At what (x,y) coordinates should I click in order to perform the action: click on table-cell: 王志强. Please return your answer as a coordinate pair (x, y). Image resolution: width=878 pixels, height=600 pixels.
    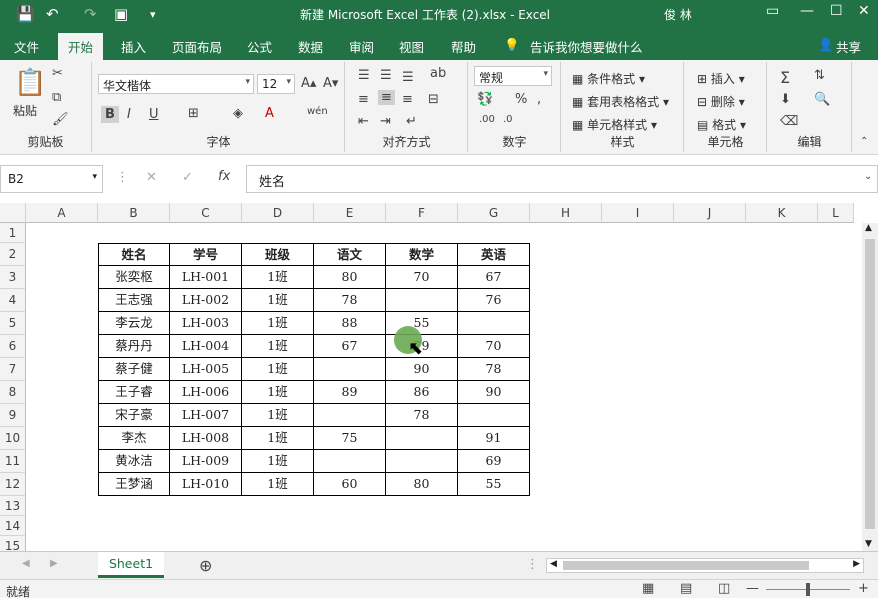
    Looking at the image, I should click on (134, 300).